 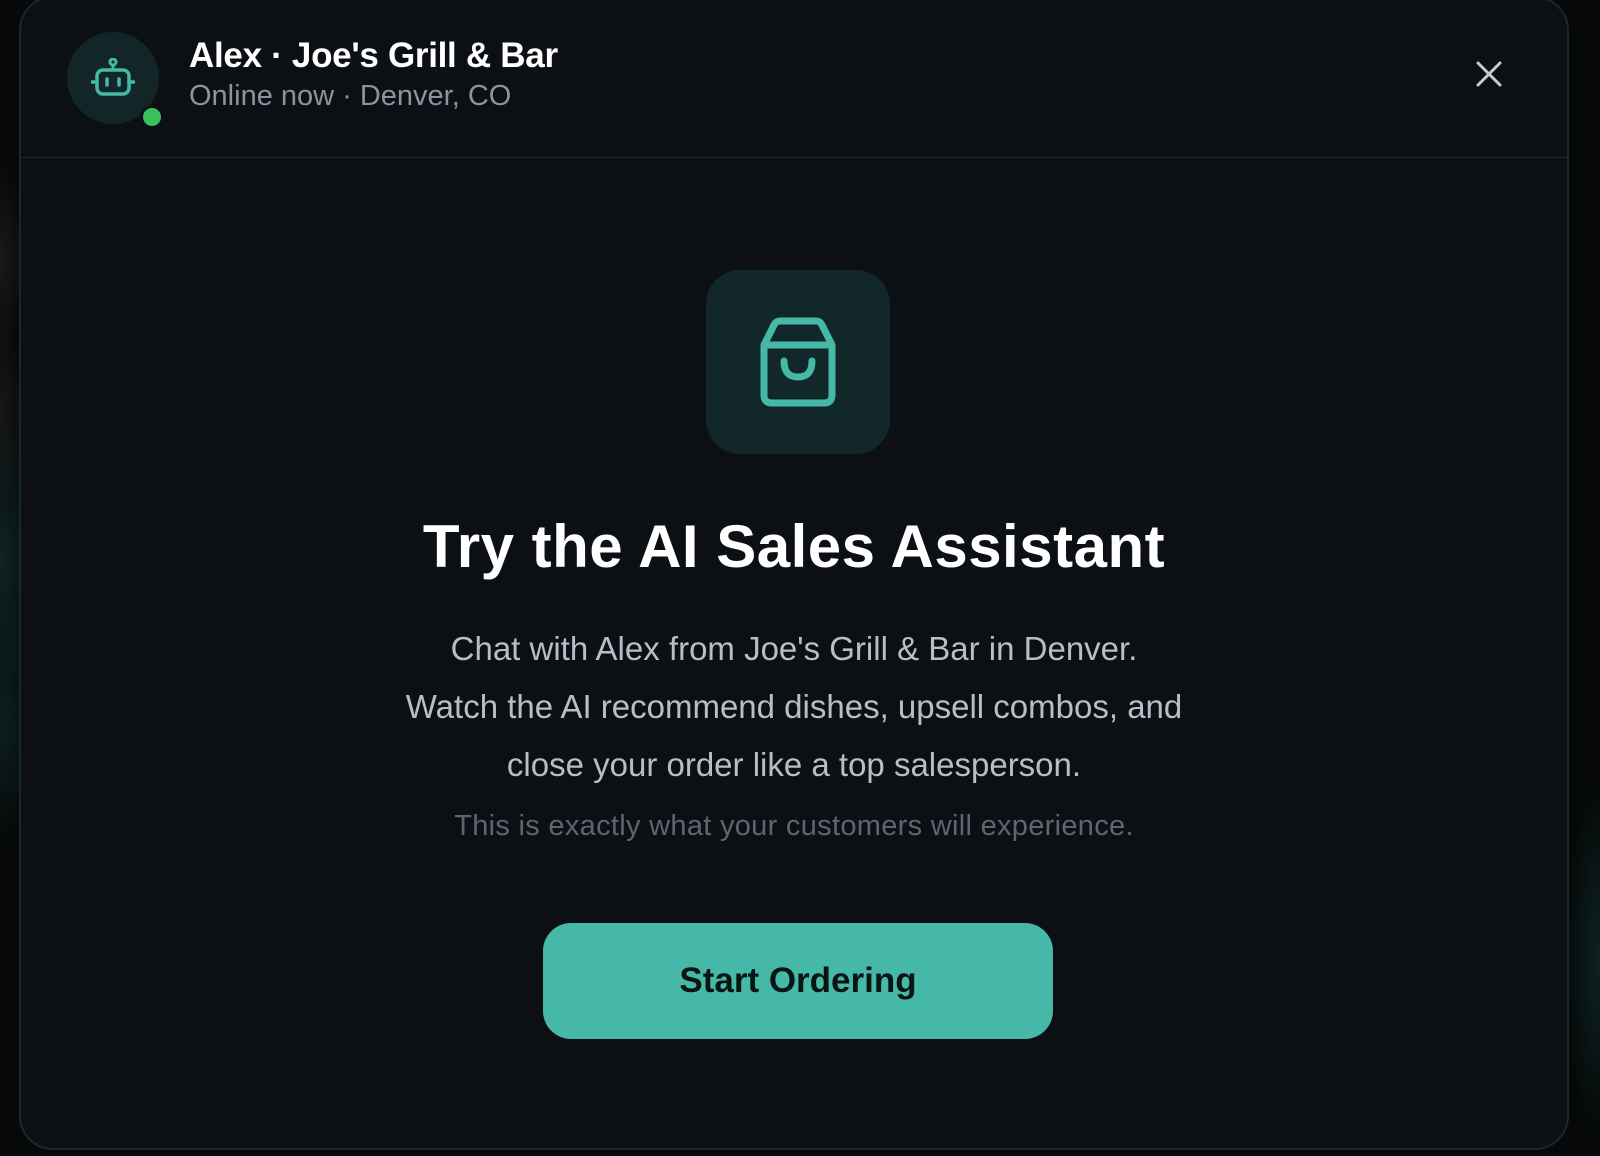 What do you see at coordinates (798, 981) in the screenshot?
I see `start-ordering-button: Start Ordering` at bounding box center [798, 981].